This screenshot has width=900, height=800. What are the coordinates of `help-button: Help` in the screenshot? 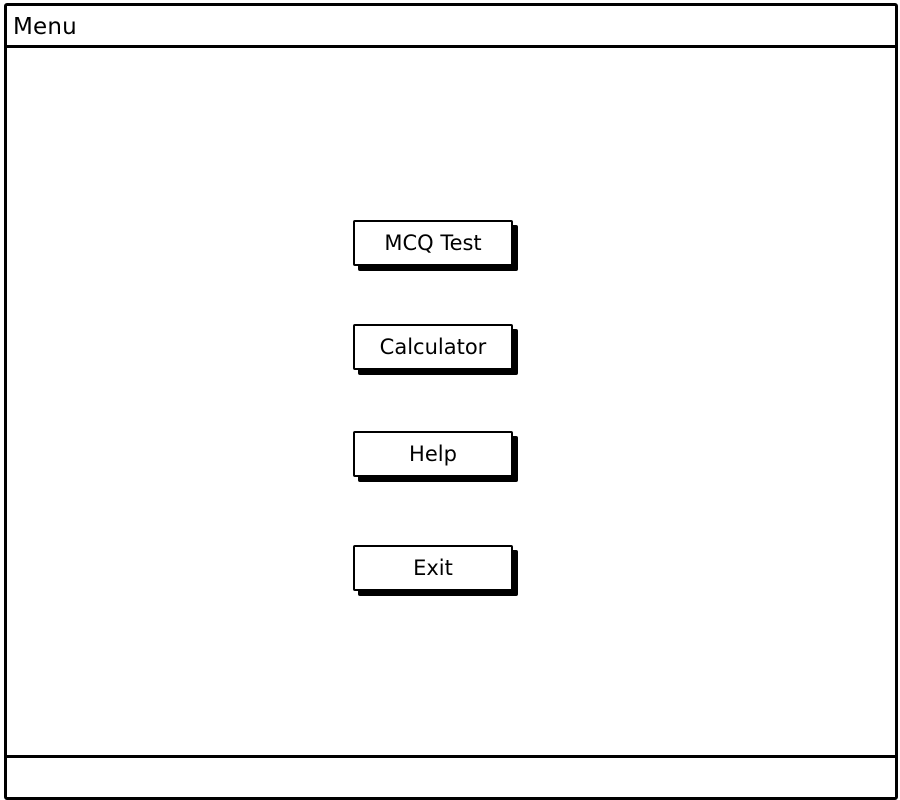 It's located at (433, 454).